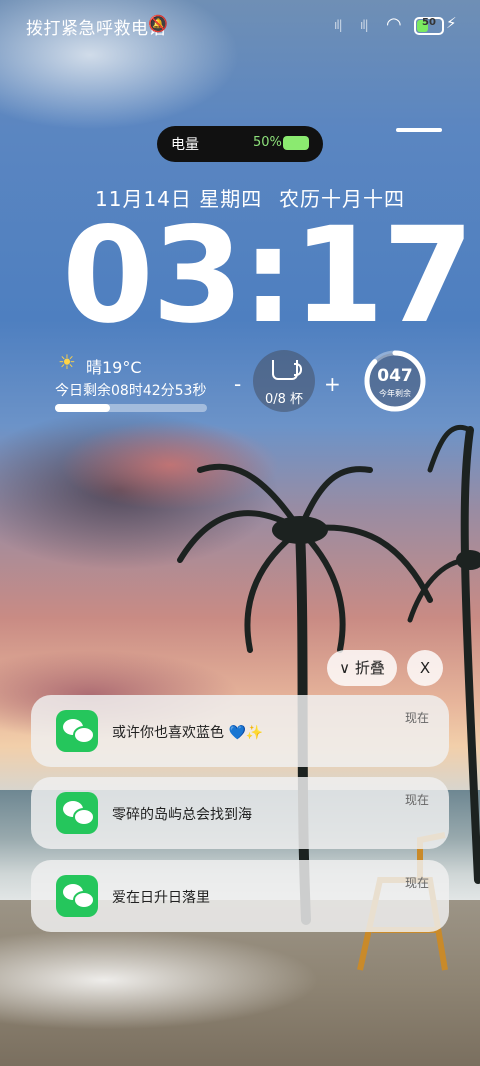 Image resolution: width=480 pixels, height=1066 pixels. What do you see at coordinates (395, 393) in the screenshot?
I see `days-remaining-label: 今年剩余` at bounding box center [395, 393].